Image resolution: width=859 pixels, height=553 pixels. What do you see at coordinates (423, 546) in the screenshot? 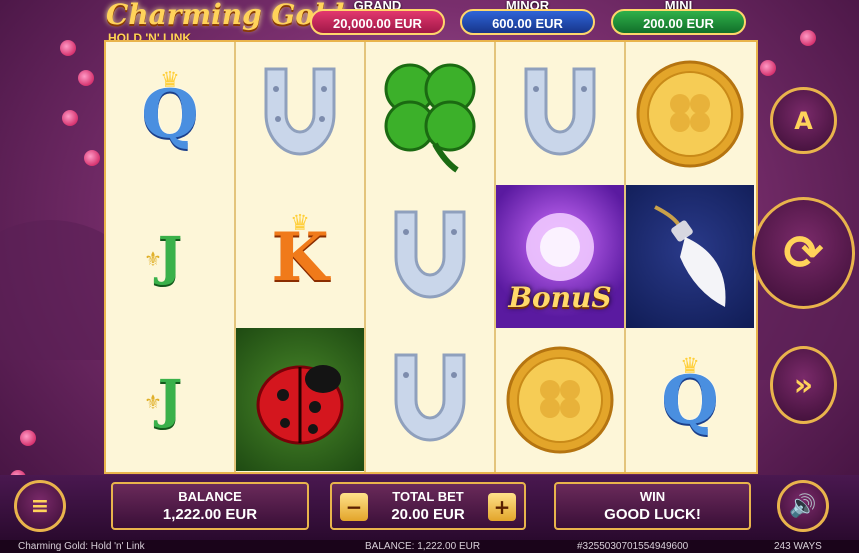
I see `status-balance: BALANCE: 1,222.00 EUR` at bounding box center [423, 546].